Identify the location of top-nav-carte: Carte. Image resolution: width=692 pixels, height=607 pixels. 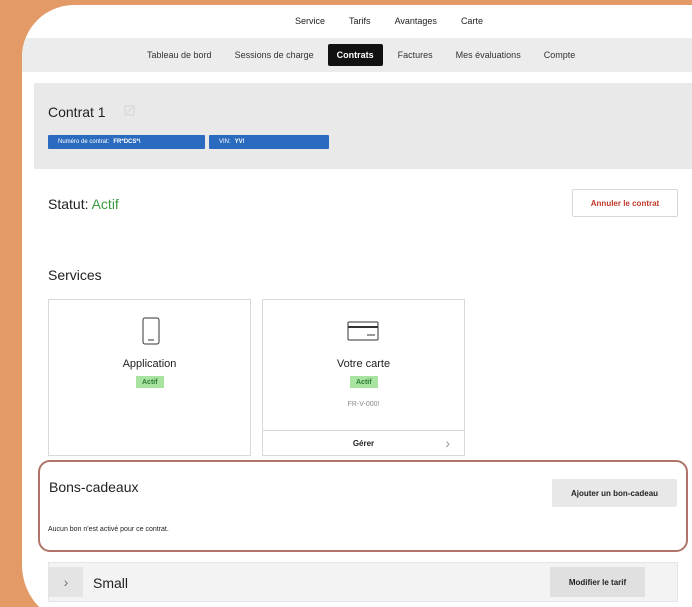
(472, 21).